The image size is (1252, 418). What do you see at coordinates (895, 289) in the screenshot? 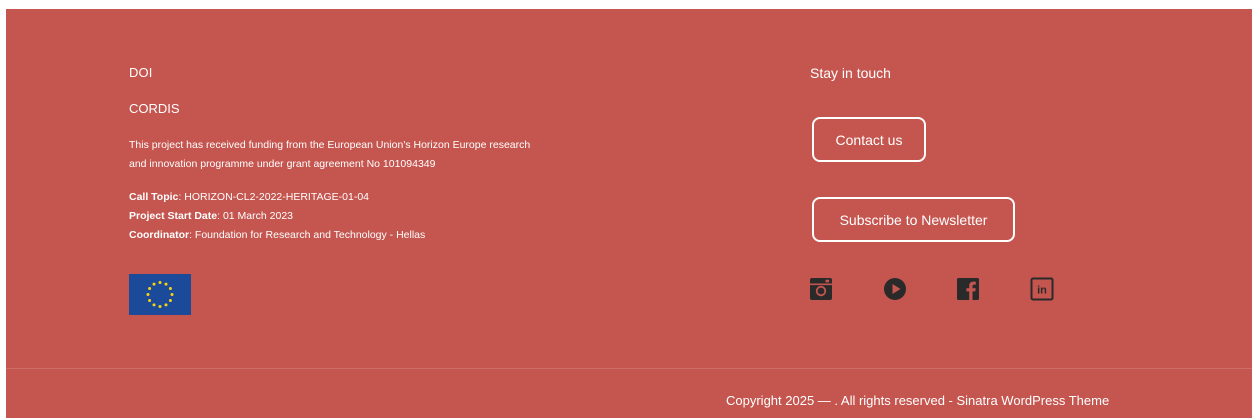
I see `youtube-icon` at bounding box center [895, 289].